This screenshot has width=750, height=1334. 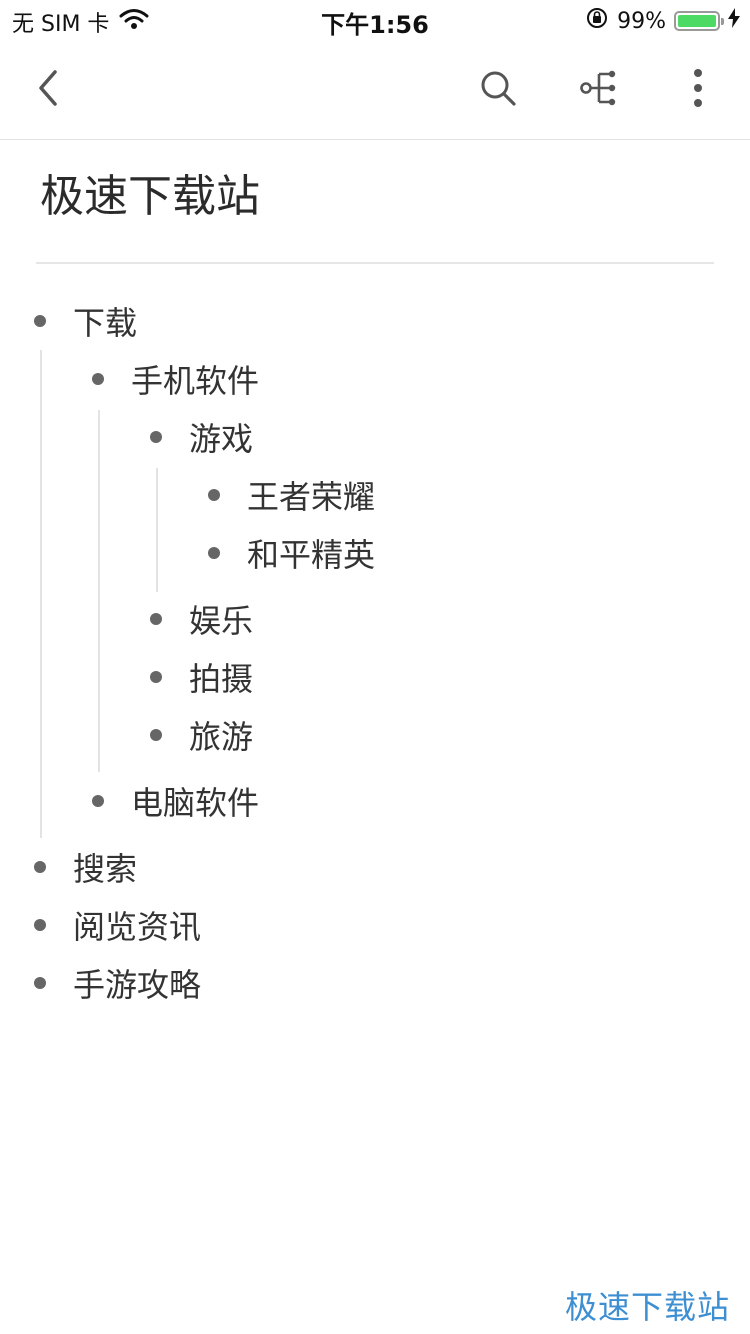 I want to click on chevron-left-icon, so click(x=48, y=90).